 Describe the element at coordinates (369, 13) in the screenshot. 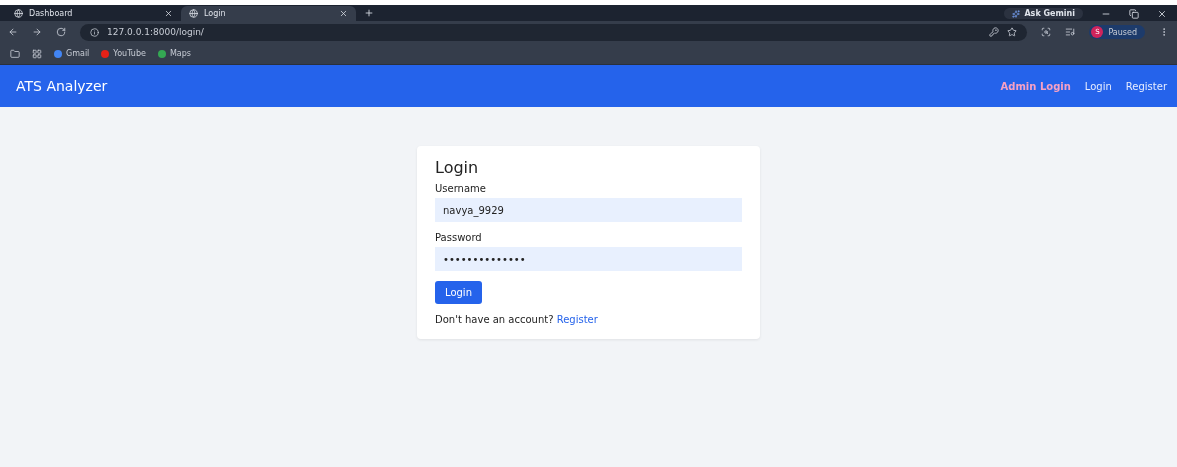

I see `new-tab-icon` at that location.